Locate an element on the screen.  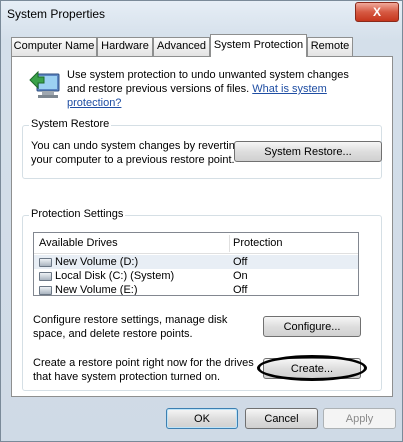
protection-settings-label: Protection Settings is located at coordinates (77, 214).